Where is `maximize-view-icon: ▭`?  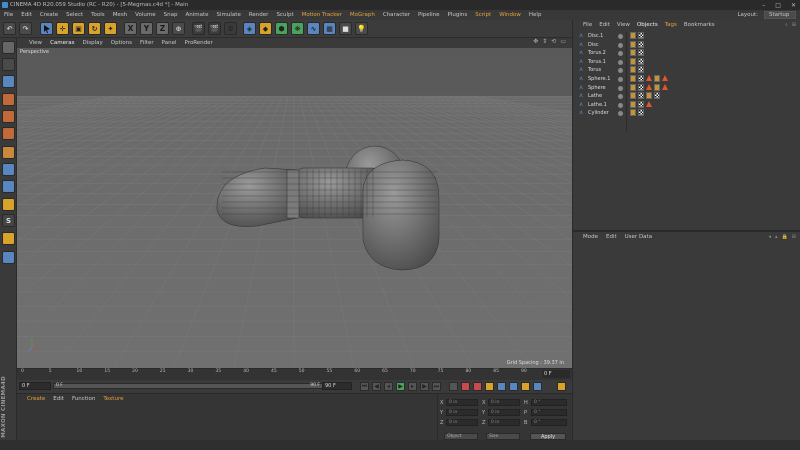 maximize-view-icon: ▭ is located at coordinates (563, 41).